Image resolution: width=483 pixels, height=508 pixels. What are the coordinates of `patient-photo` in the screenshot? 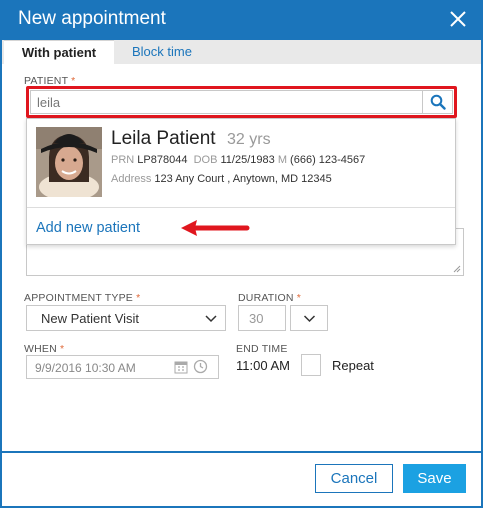 It's located at (69, 162).